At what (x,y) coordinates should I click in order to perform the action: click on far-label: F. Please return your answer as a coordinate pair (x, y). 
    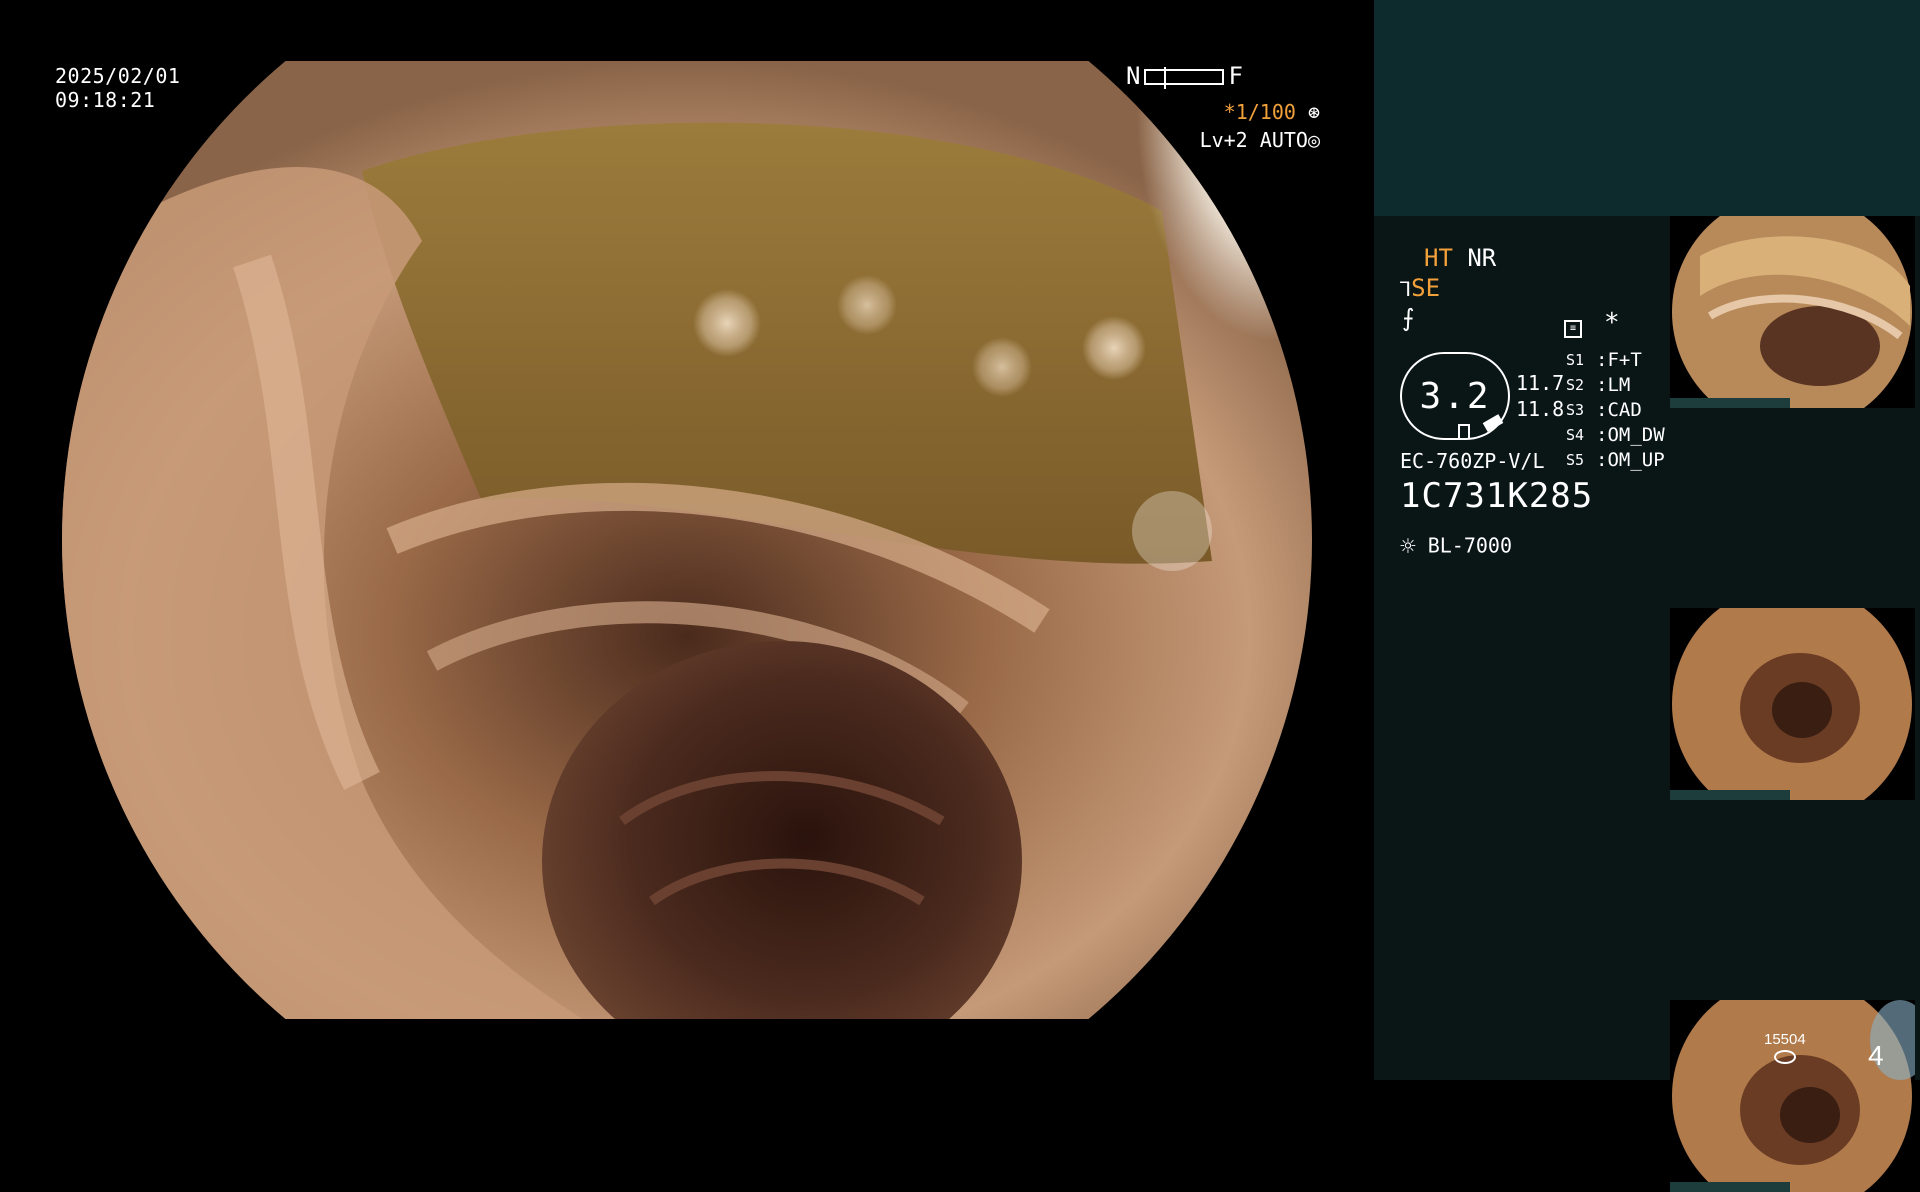
    Looking at the image, I should click on (1235, 76).